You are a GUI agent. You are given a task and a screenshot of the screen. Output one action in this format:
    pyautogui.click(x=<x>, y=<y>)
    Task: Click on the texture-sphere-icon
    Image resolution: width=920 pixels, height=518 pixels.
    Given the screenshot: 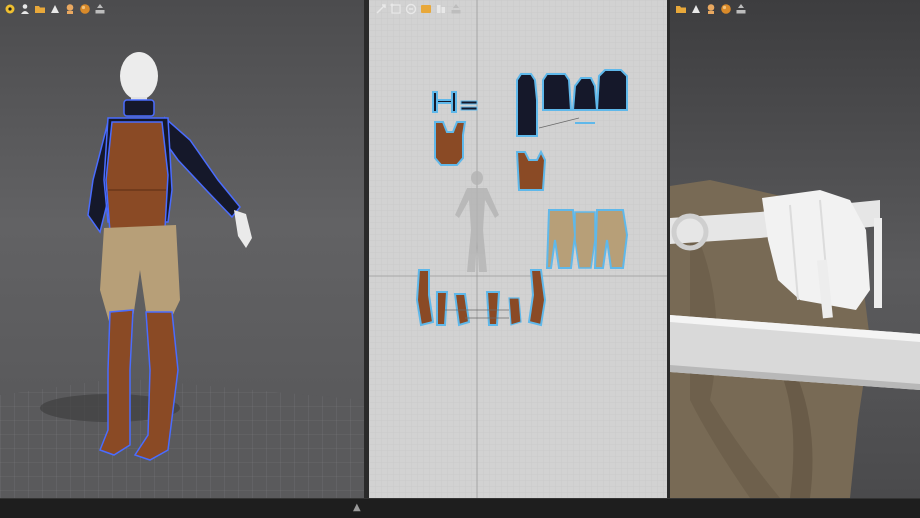 What is the action you would take?
    pyautogui.click(x=726, y=9)
    